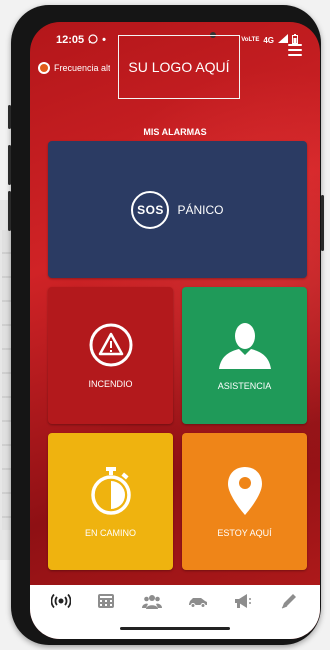 This screenshot has height=650, width=330. What do you see at coordinates (295, 50) in the screenshot?
I see `hamburger-menu-icon` at bounding box center [295, 50].